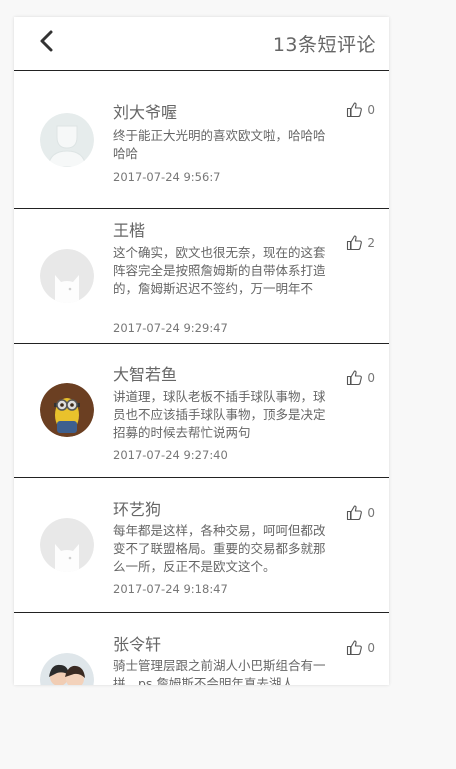 This screenshot has height=769, width=456. Describe the element at coordinates (137, 644) in the screenshot. I see `comment-author: 张令轩` at that location.